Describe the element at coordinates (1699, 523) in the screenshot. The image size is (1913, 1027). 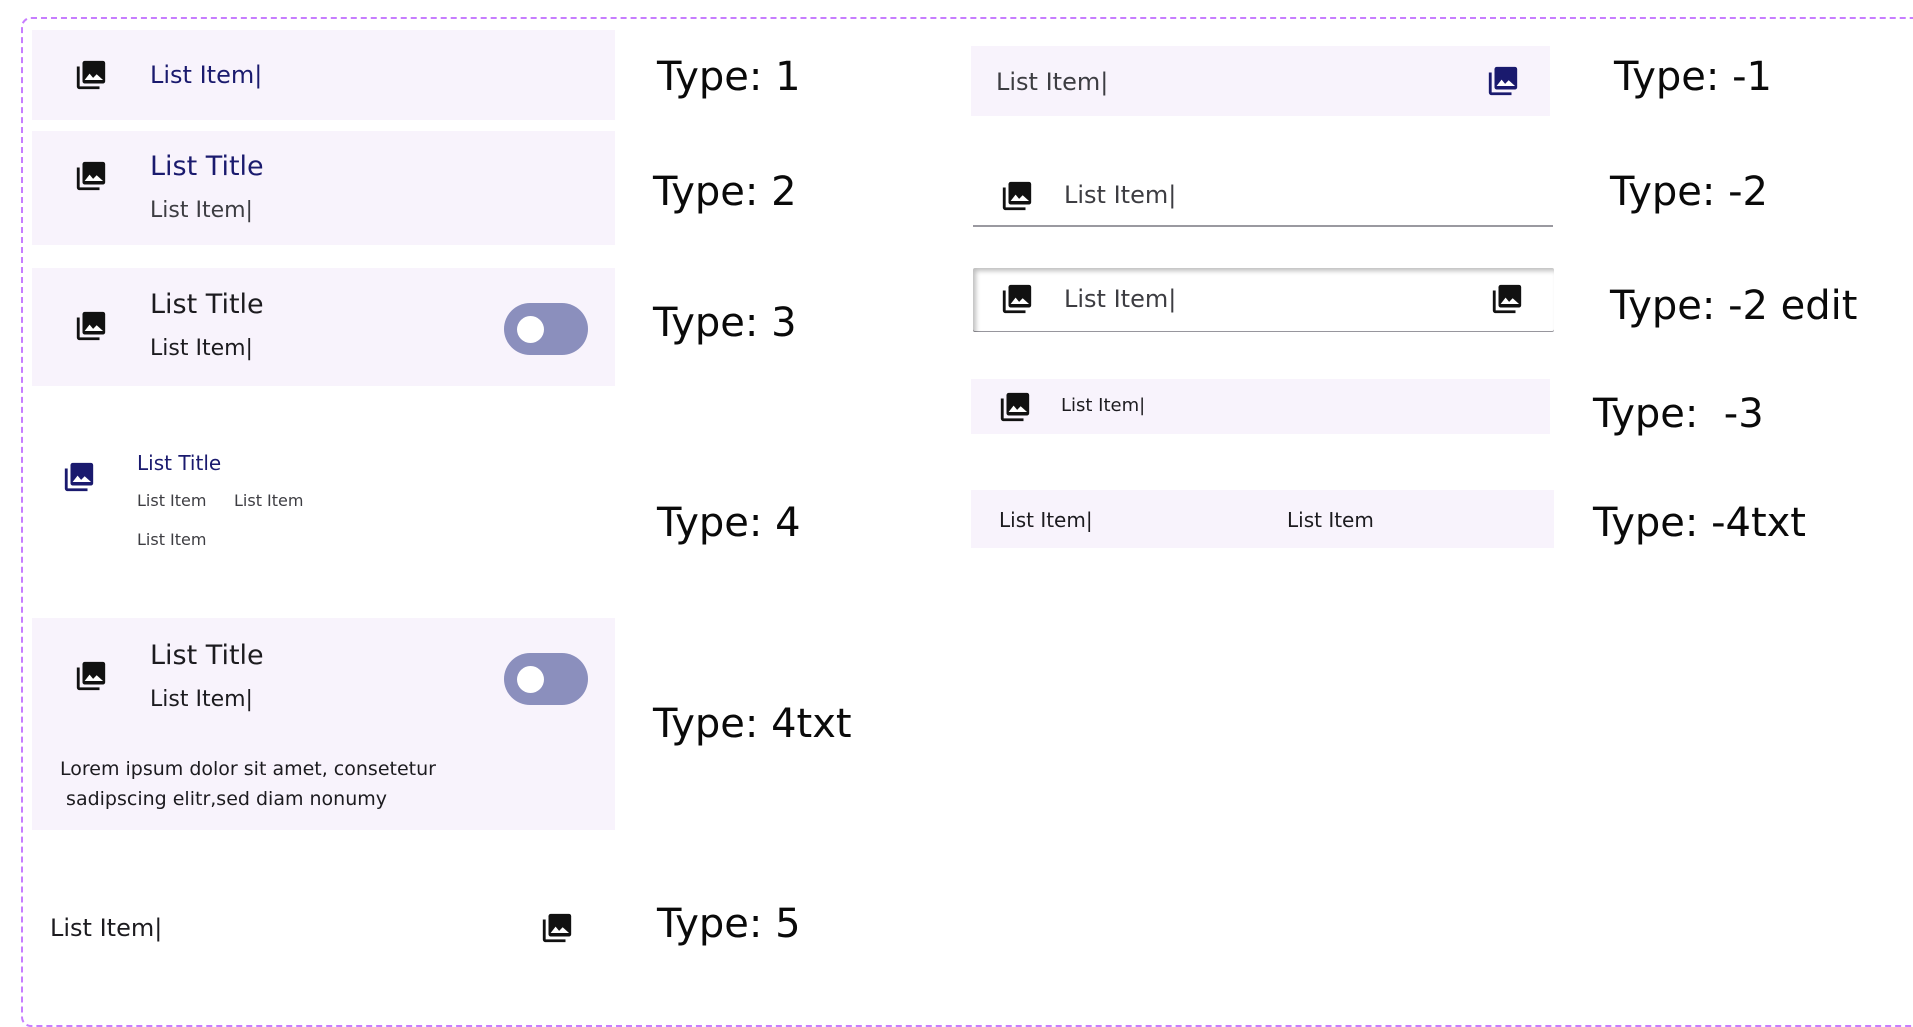
I see `type-label: Type: -4txt` at that location.